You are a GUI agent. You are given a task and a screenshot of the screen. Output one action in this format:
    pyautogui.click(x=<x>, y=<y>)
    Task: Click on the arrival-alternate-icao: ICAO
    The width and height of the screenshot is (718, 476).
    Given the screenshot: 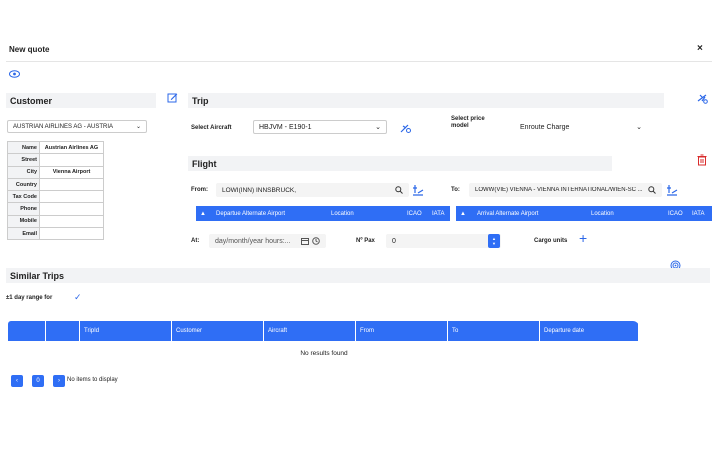 What is the action you would take?
    pyautogui.click(x=675, y=213)
    